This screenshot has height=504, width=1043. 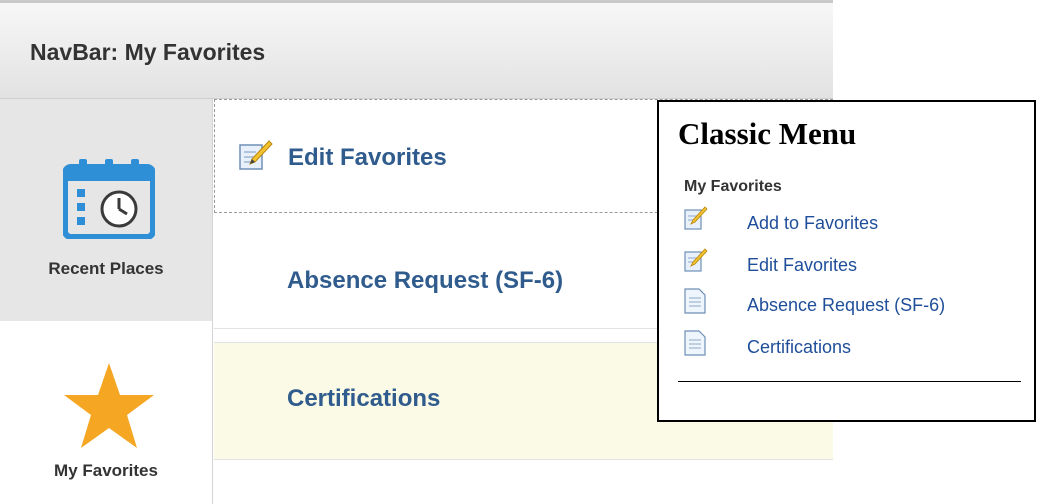 I want to click on rail-label-my-favorites: My Favorites, so click(x=106, y=470).